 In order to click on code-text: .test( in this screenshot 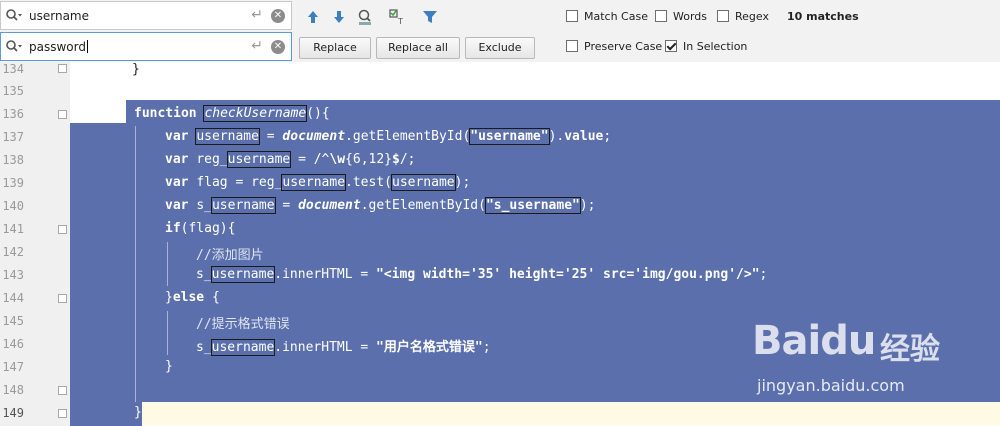, I will do `click(368, 182)`.